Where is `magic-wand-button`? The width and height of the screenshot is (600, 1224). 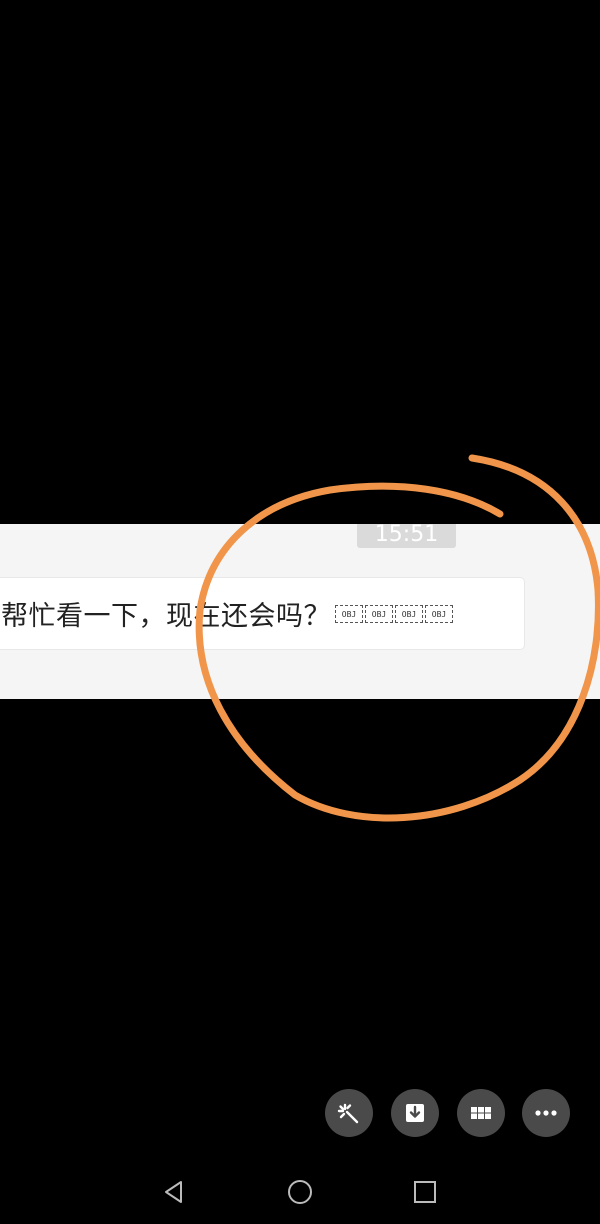
magic-wand-button is located at coordinates (349, 1113).